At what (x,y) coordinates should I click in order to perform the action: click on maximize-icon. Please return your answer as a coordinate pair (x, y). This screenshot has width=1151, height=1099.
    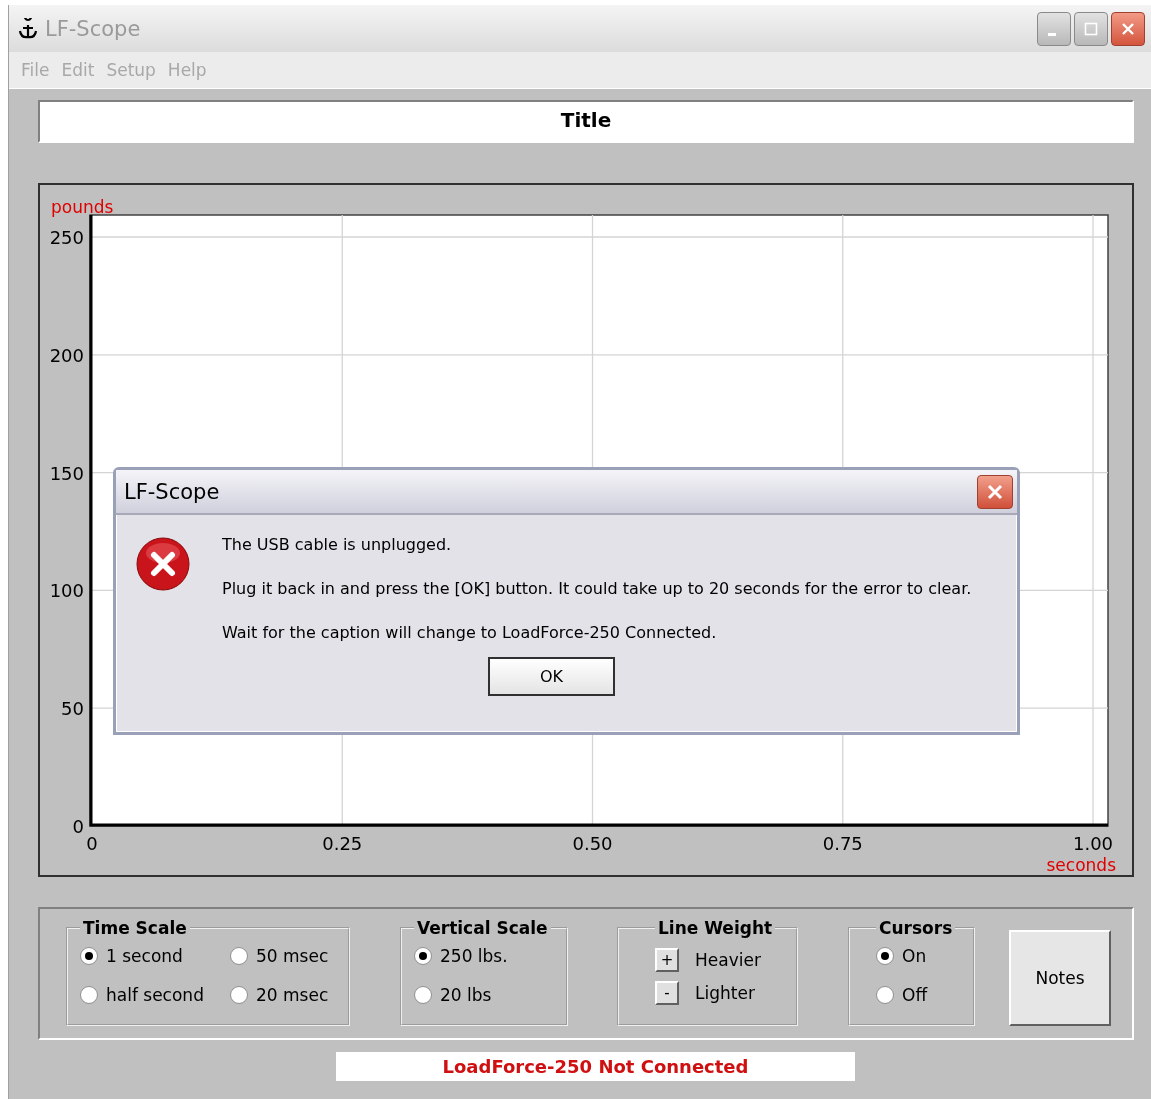
    Looking at the image, I should click on (1091, 28).